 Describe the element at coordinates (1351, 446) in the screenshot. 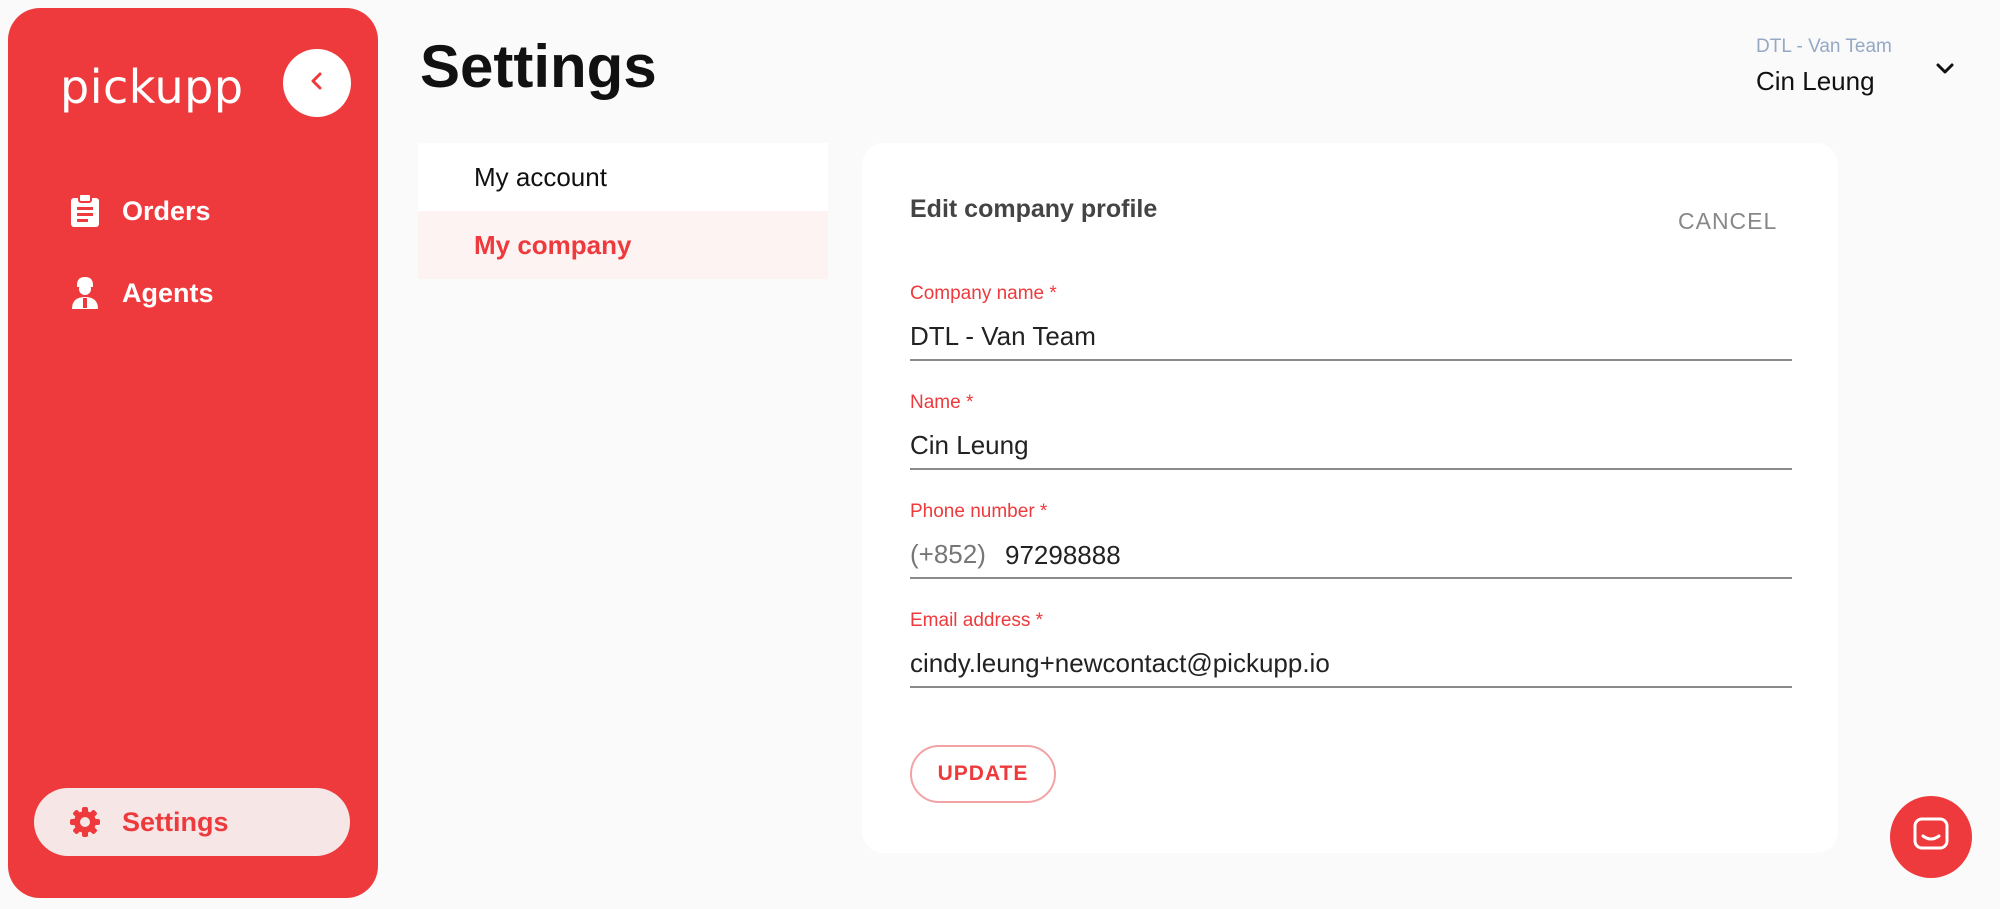

I see `name-input` at that location.